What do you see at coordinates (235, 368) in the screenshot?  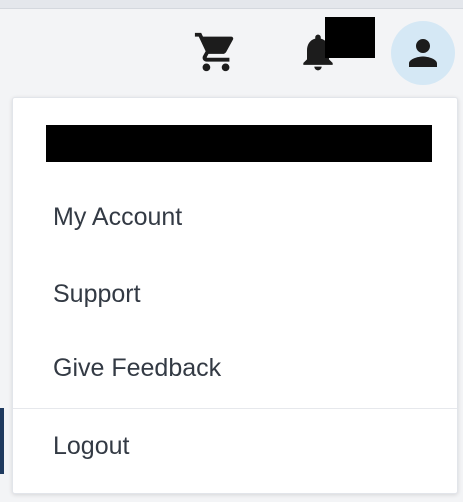 I see `menu-item-give-feedback: Give Feedback` at bounding box center [235, 368].